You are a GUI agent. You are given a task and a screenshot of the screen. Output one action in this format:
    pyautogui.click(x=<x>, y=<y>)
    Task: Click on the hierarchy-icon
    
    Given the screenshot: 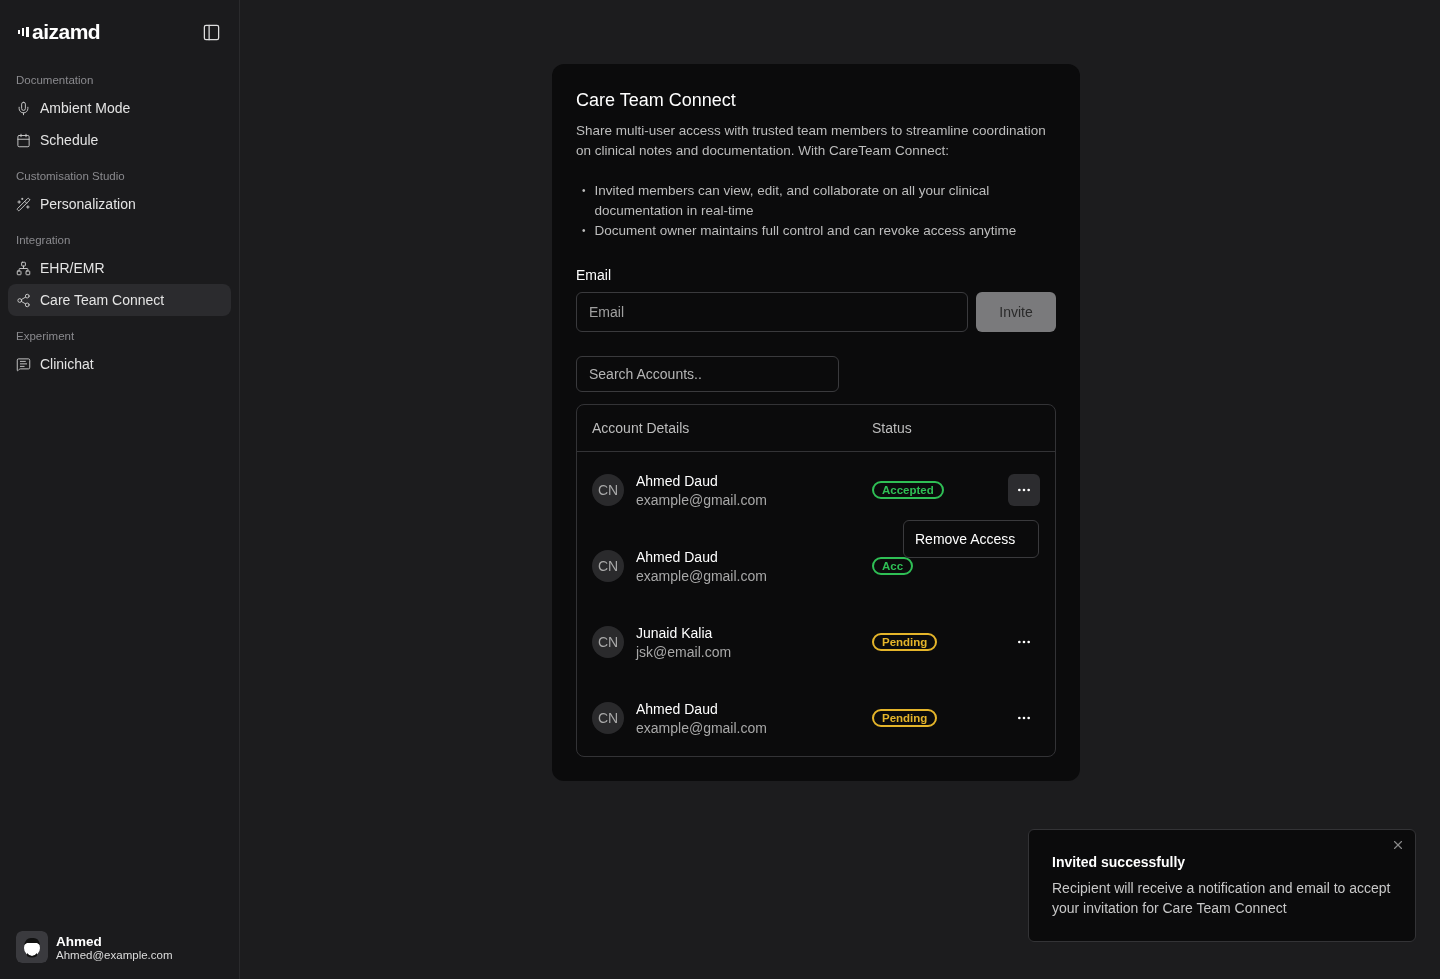 What is the action you would take?
    pyautogui.click(x=23, y=268)
    